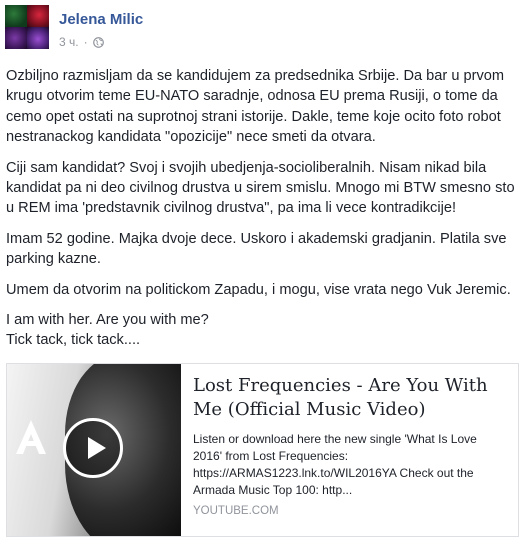 The width and height of the screenshot is (525, 545). Describe the element at coordinates (31, 437) in the screenshot. I see `armada-logo-icon` at that location.